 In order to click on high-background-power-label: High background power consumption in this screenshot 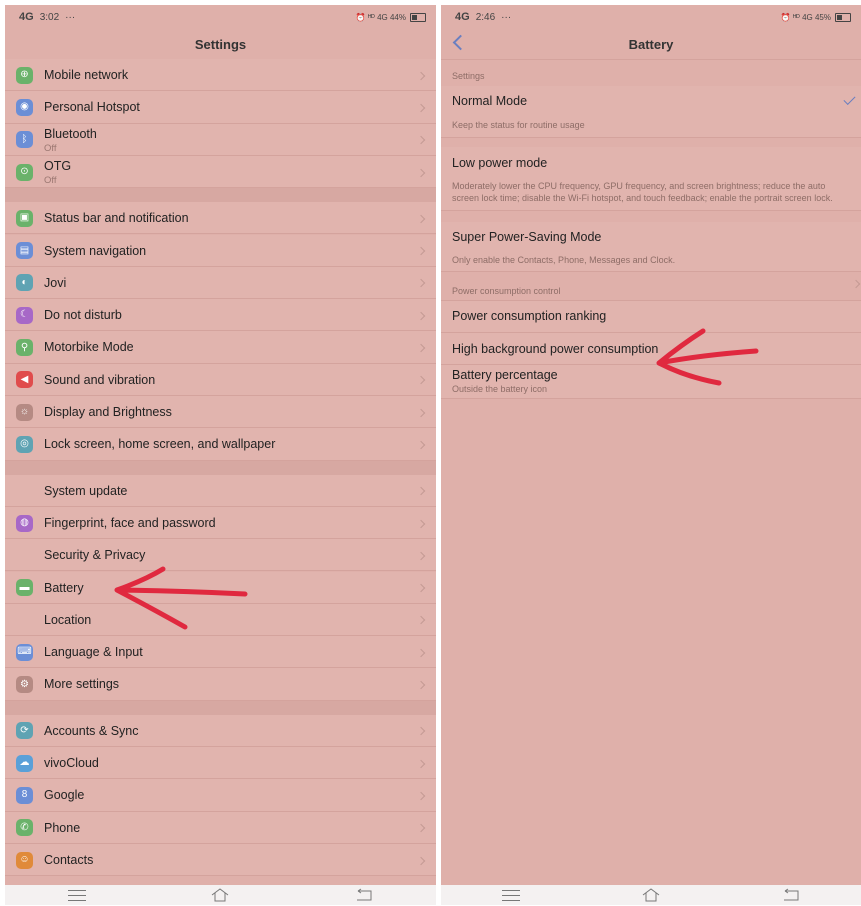, I will do `click(555, 349)`.